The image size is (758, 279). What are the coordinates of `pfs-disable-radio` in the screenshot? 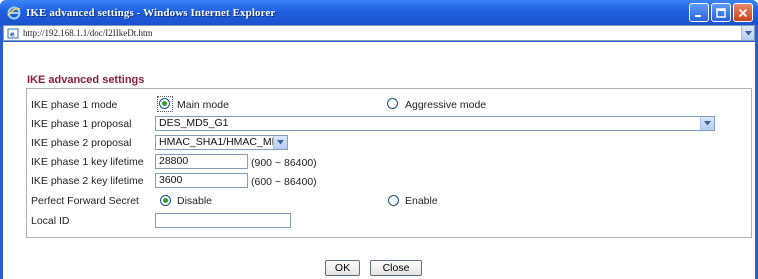 It's located at (165, 200).